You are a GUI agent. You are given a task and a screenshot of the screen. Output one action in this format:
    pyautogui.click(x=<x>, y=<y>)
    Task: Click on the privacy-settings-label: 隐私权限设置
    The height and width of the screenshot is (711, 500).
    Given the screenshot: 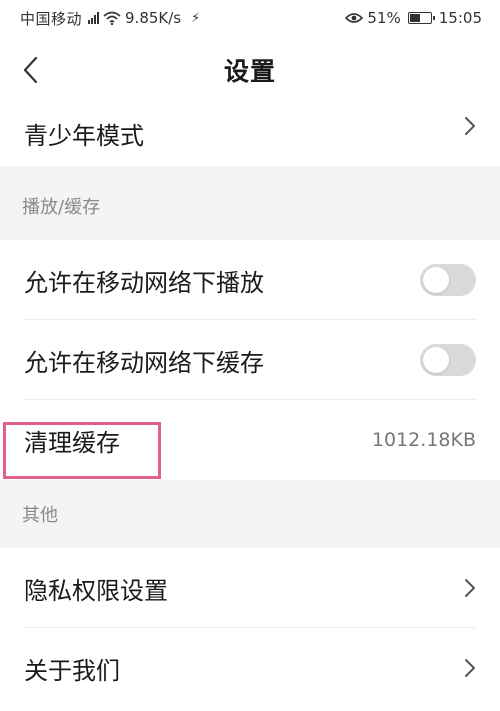 What is the action you would take?
    pyautogui.click(x=96, y=590)
    